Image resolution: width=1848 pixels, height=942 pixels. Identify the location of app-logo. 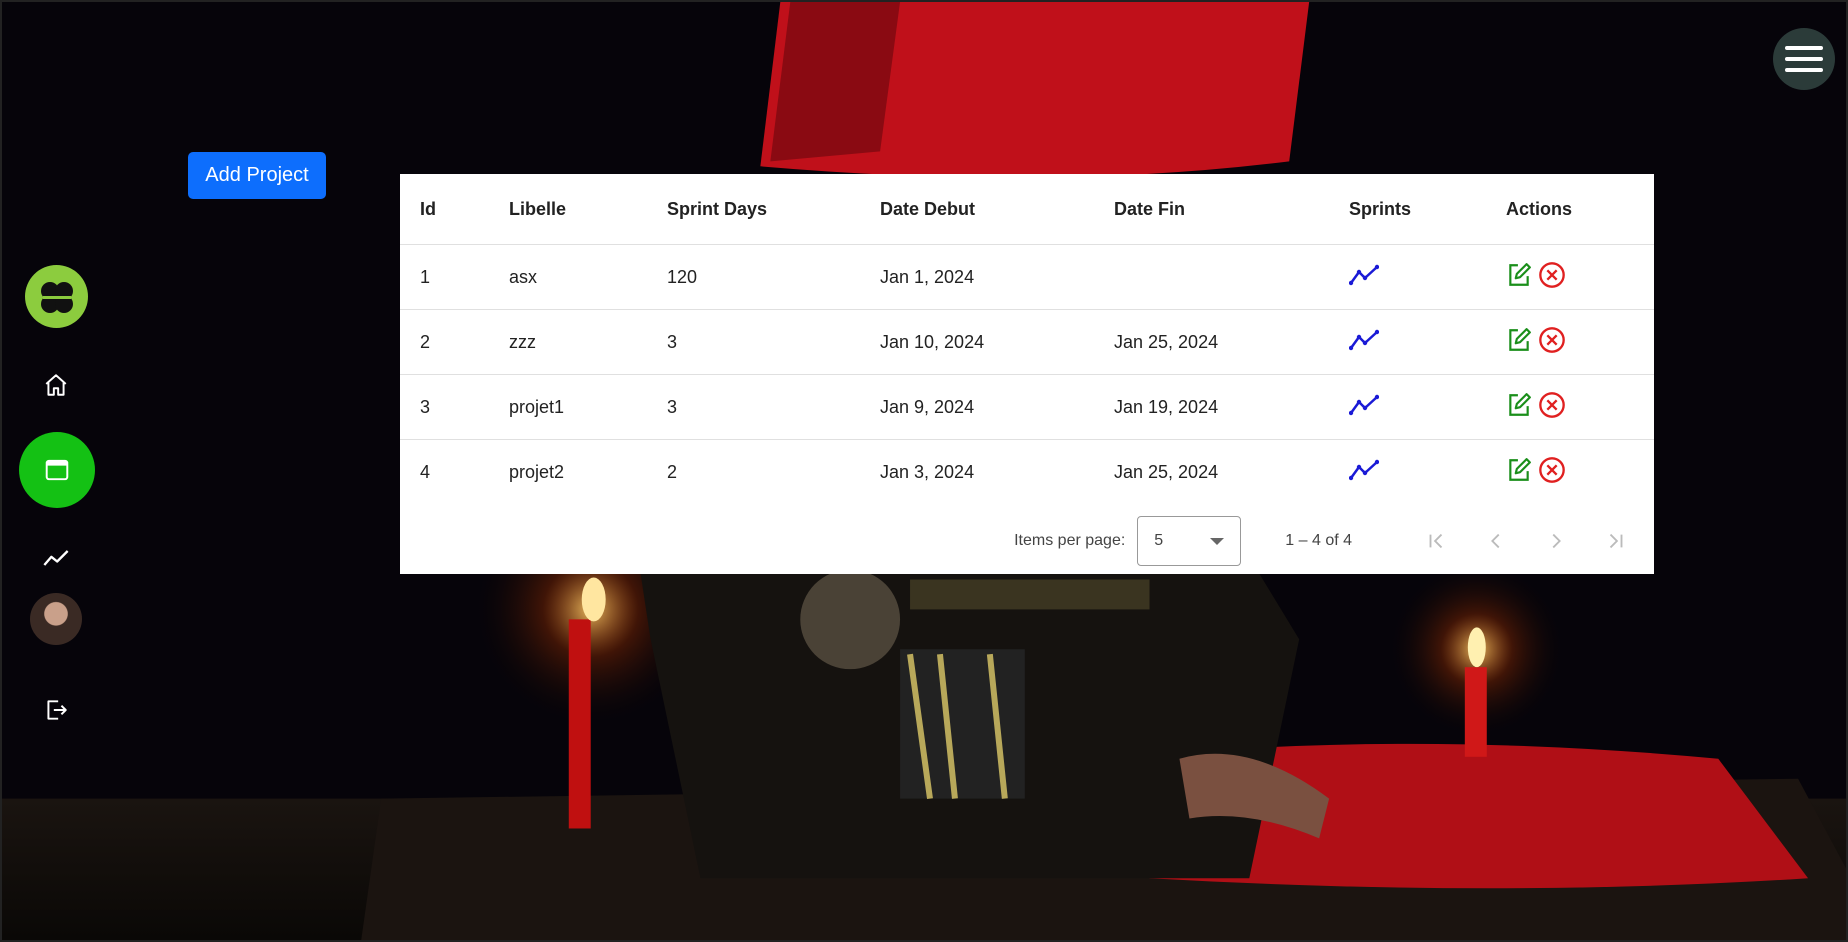
(56, 296).